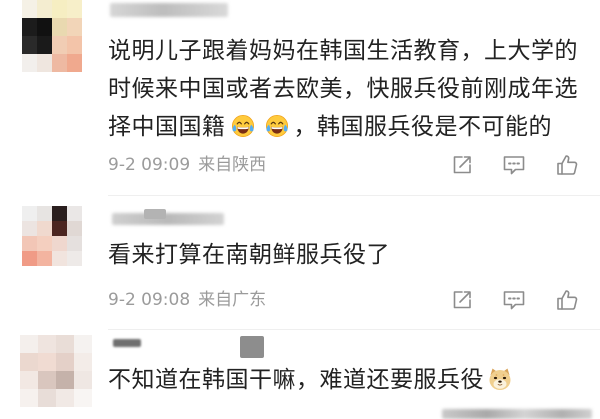  What do you see at coordinates (422, 127) in the screenshot?
I see `comment-text-part: ，韩国服兵役是不可能的` at bounding box center [422, 127].